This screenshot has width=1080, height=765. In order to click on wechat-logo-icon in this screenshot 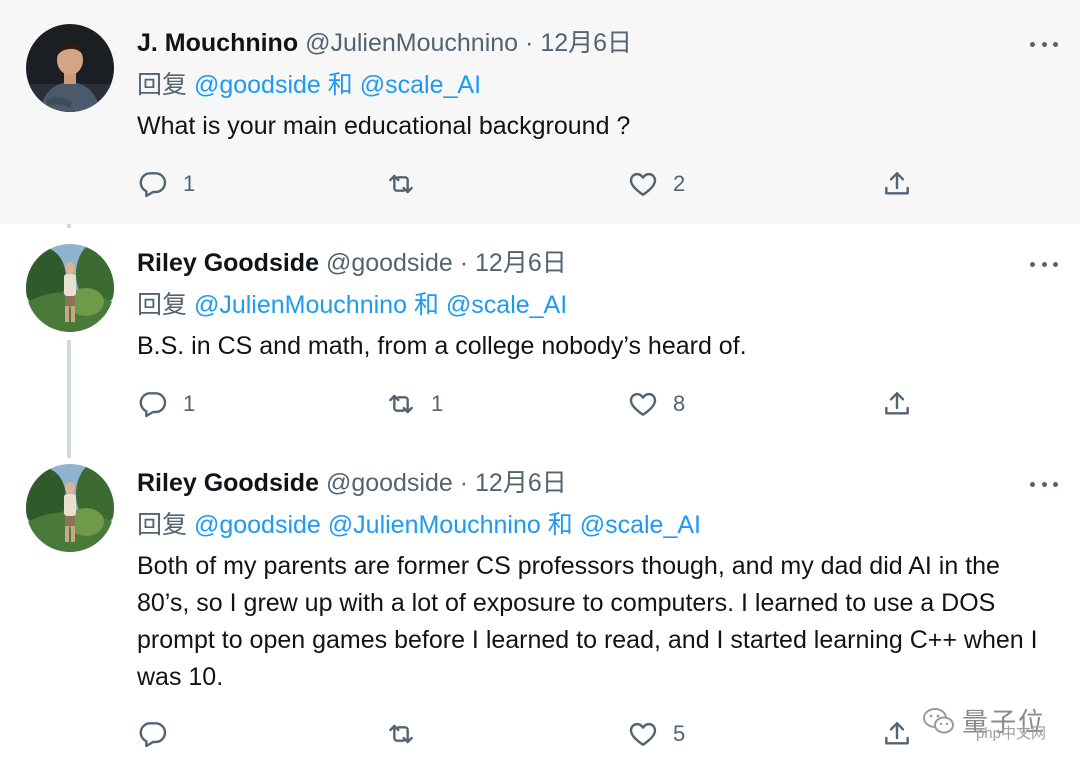, I will do `click(938, 720)`.